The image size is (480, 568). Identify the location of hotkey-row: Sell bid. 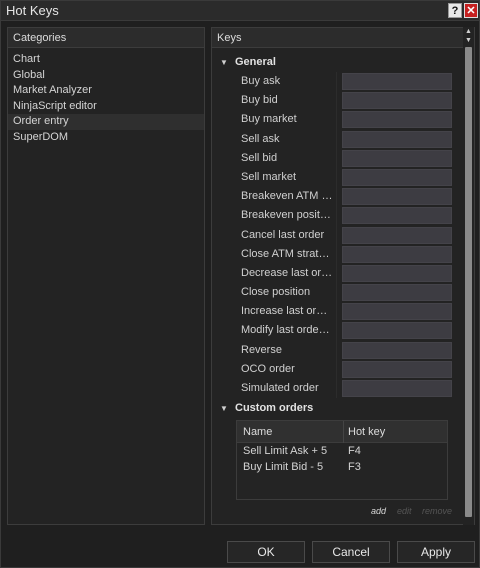
(345, 158).